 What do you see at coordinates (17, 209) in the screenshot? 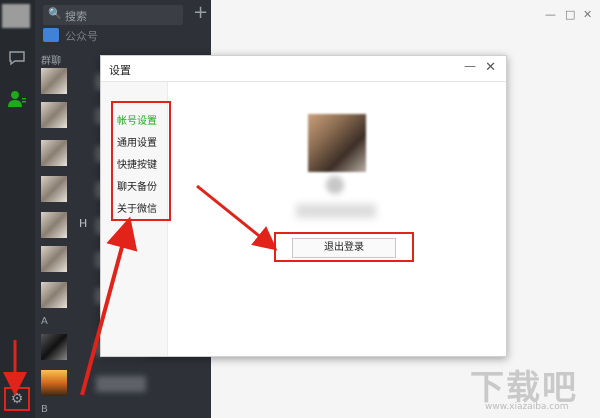
I see `left-nav: ⚙` at bounding box center [17, 209].